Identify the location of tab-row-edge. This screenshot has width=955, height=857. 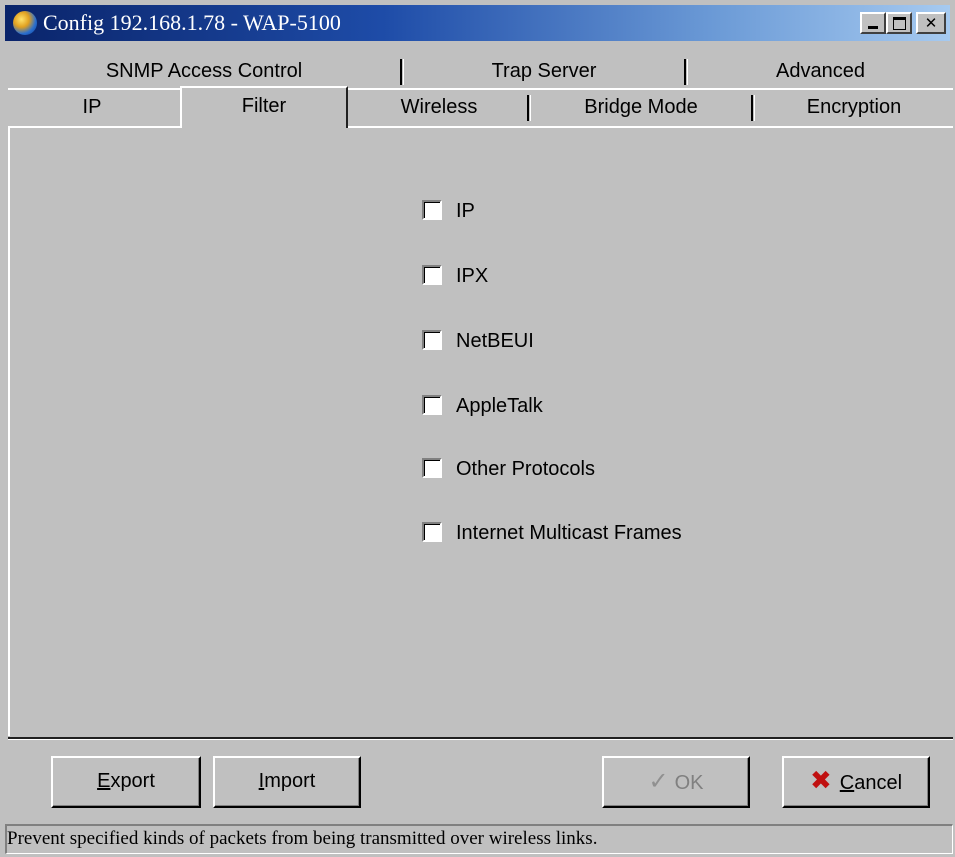
(480, 89).